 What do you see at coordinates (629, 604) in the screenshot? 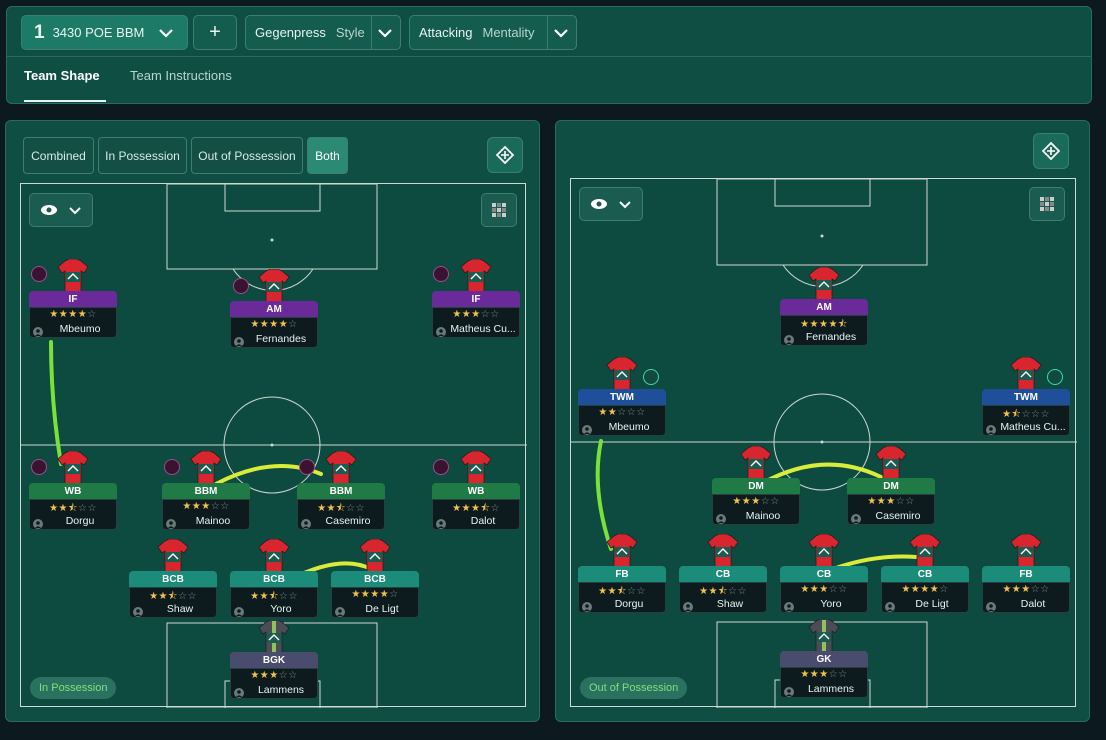
I see `player-name: Dorgu` at bounding box center [629, 604].